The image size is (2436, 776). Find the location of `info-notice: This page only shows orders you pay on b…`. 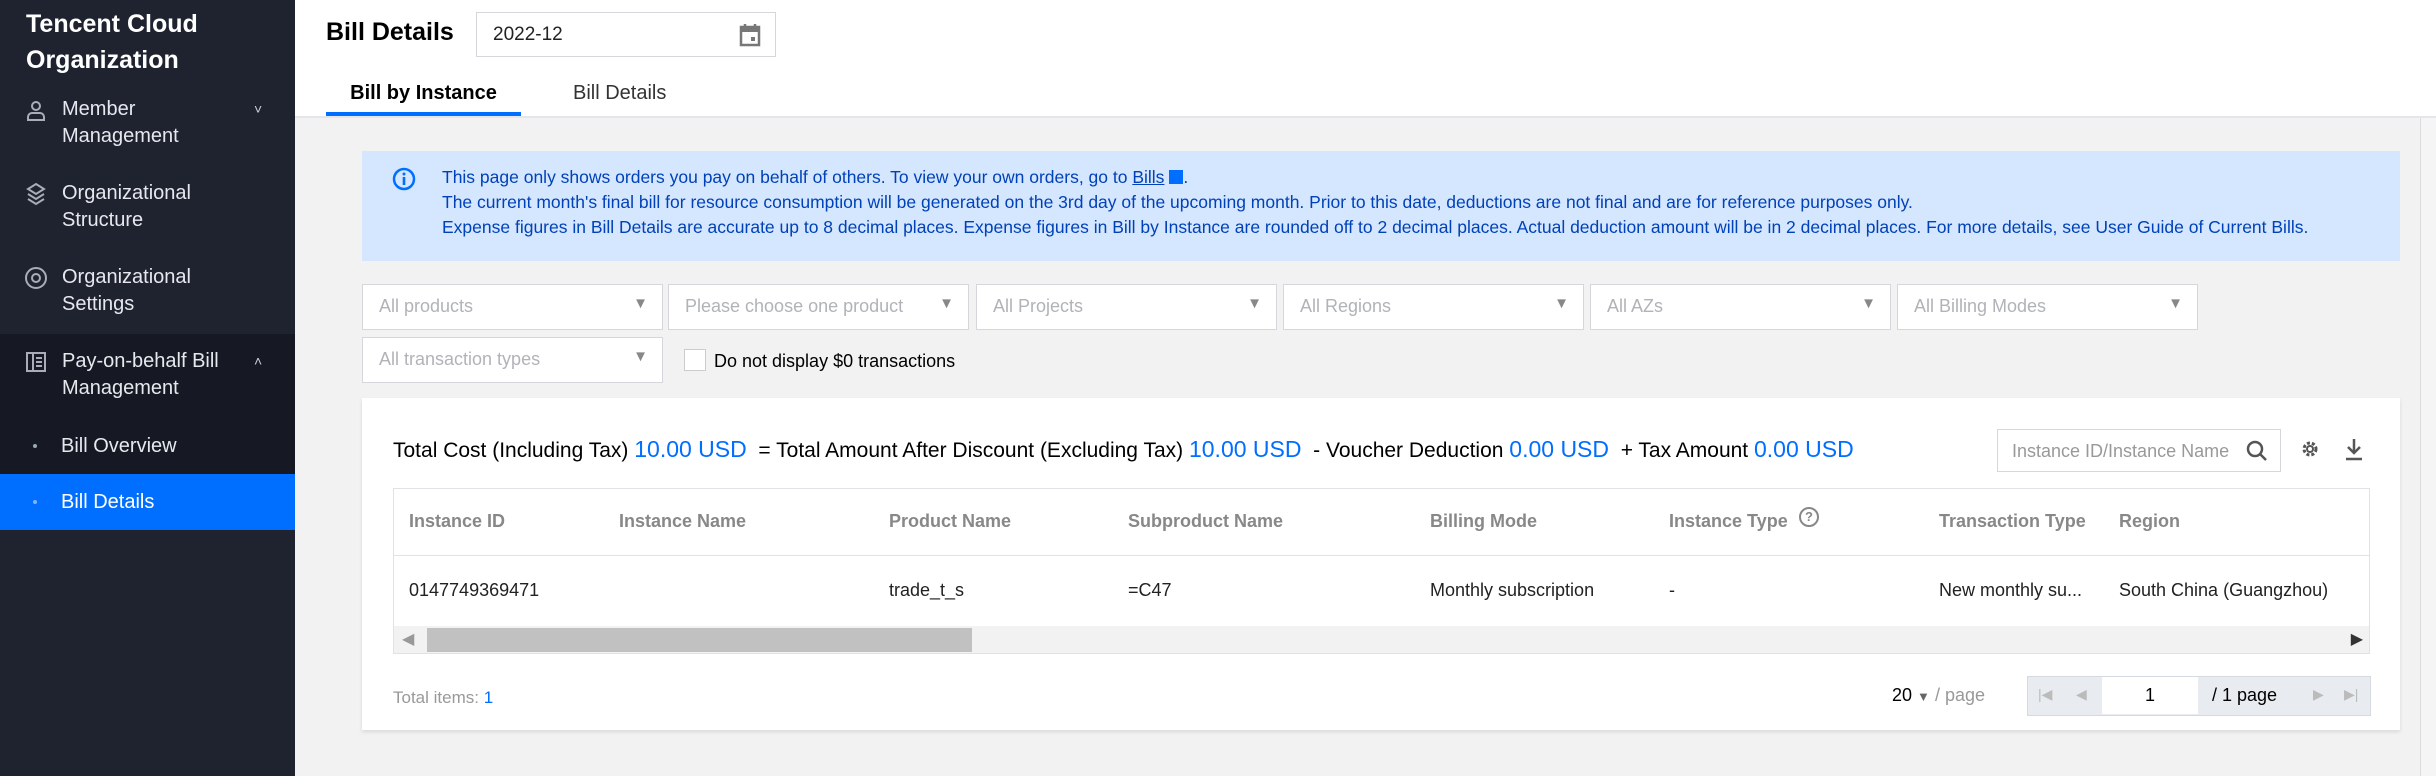

info-notice: This page only shows orders you pay on b… is located at coordinates (1381, 206).